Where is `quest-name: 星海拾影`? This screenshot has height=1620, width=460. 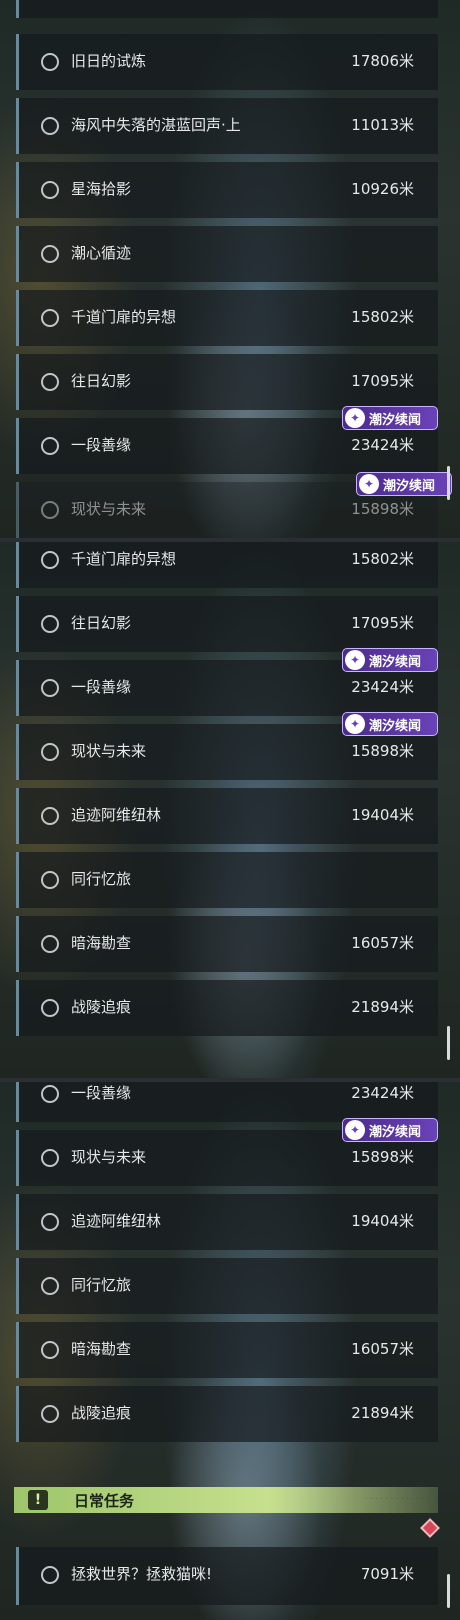
quest-name: 星海拾影 is located at coordinates (101, 189).